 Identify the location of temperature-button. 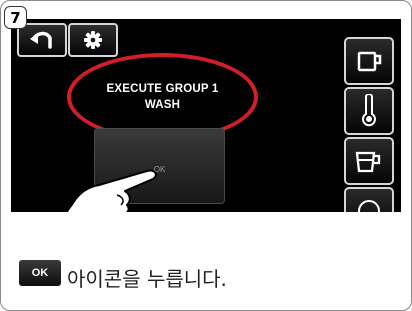
(369, 111).